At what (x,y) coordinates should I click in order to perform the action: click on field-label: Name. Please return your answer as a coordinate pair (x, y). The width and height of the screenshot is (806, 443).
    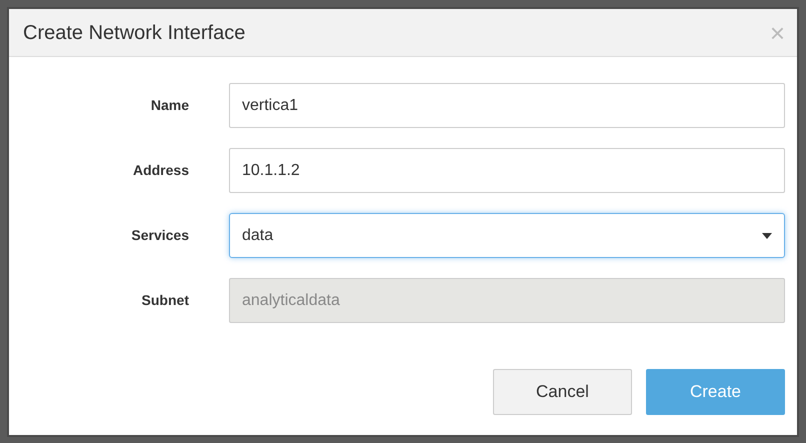
    Looking at the image, I should click on (169, 105).